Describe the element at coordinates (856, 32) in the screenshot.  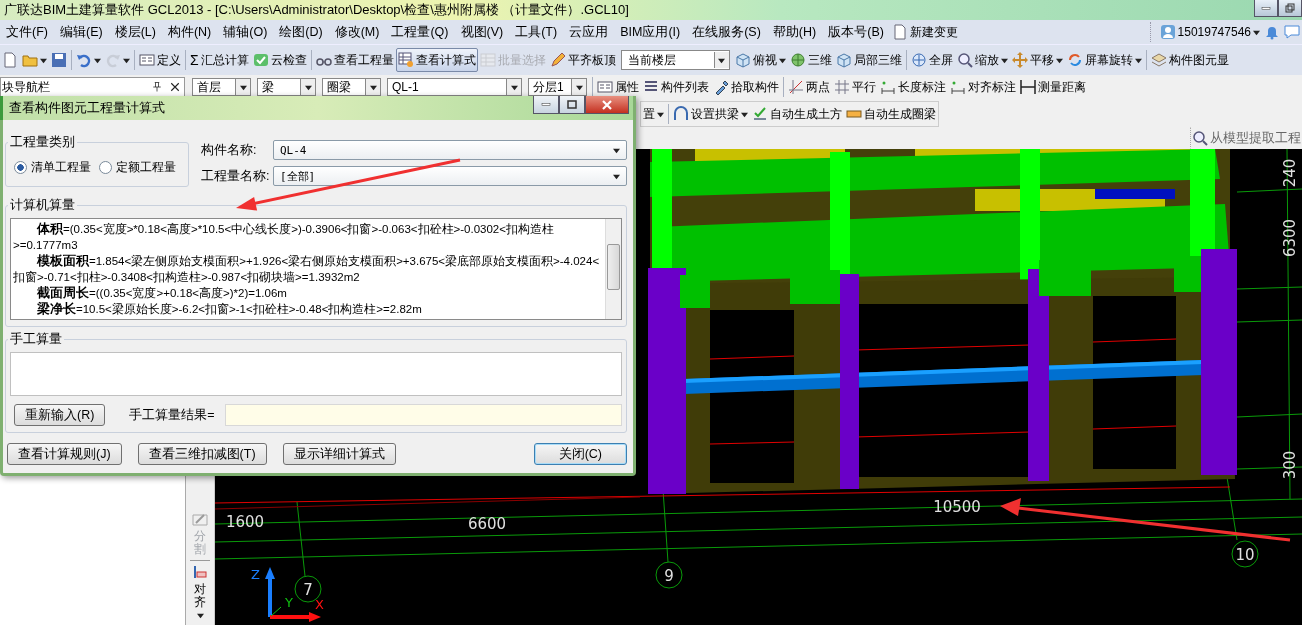
I see `menu-item: 版本号(B)` at that location.